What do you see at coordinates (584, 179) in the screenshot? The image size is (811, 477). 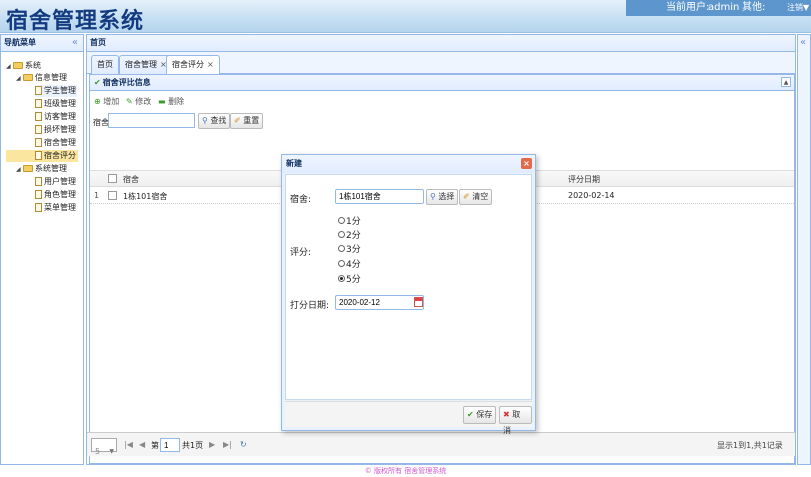 I see `col-date: 评分日期` at bounding box center [584, 179].